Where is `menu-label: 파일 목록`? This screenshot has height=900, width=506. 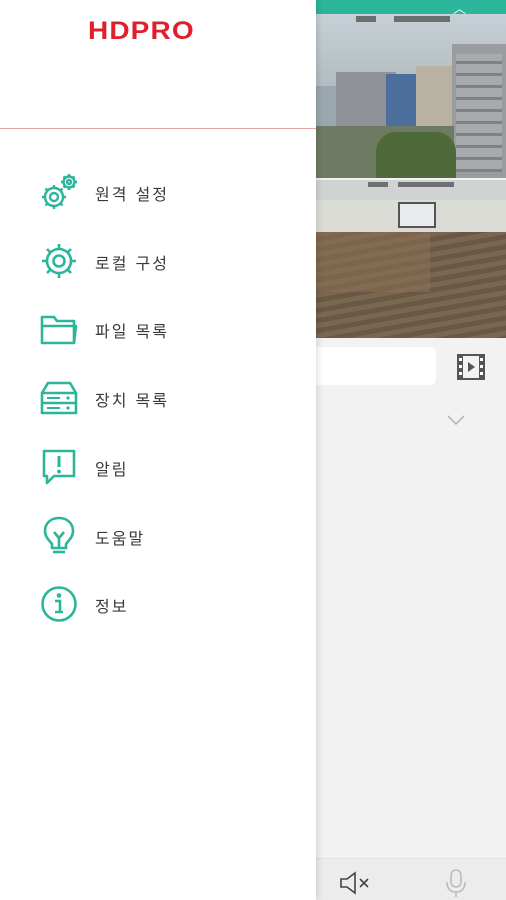
menu-label: 파일 목록 is located at coordinates (132, 331).